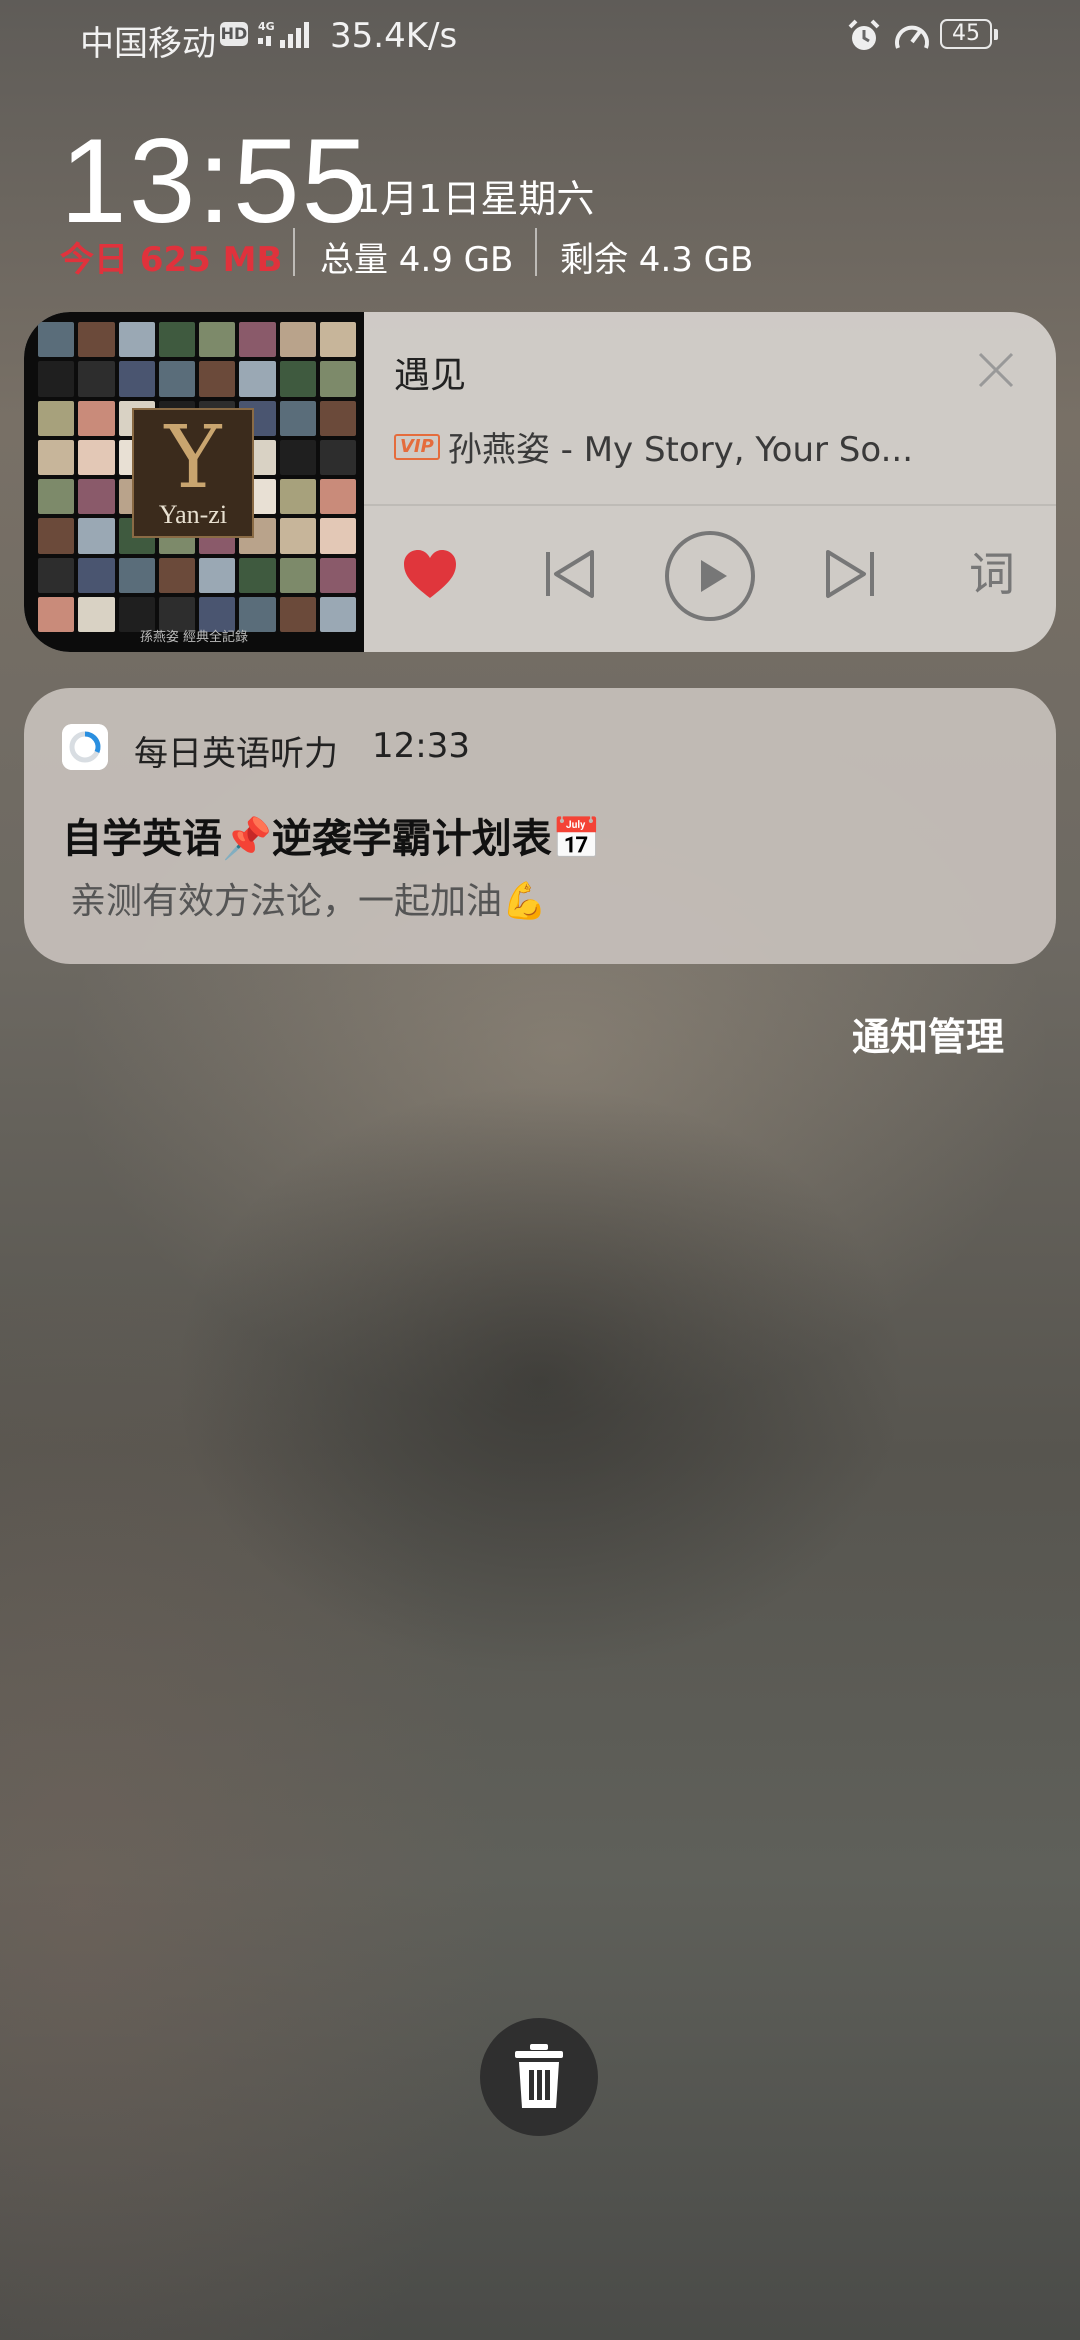  What do you see at coordinates (912, 37) in the screenshot?
I see `gauge-icon` at bounding box center [912, 37].